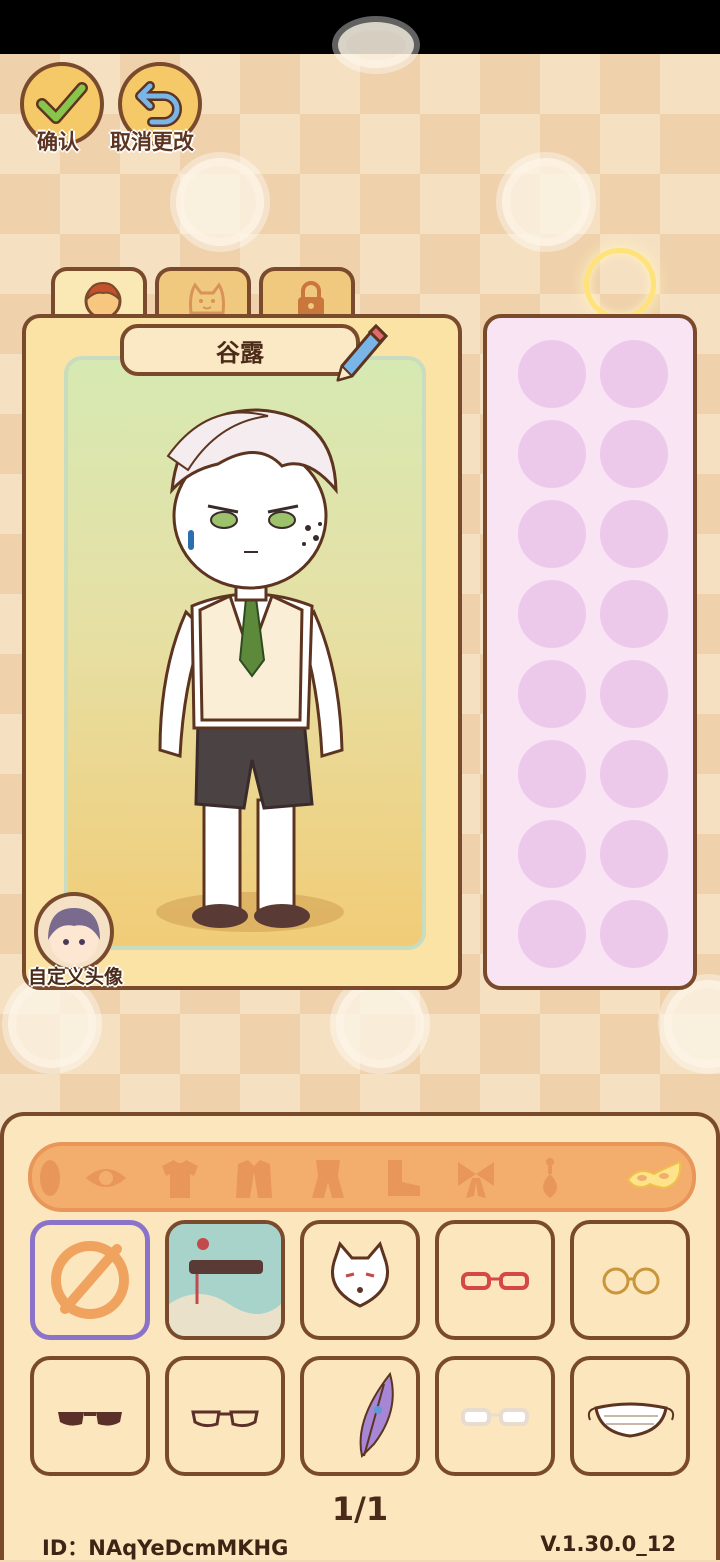 The image size is (720, 1562). What do you see at coordinates (550, 1178) in the screenshot?
I see `earring-icon` at bounding box center [550, 1178].